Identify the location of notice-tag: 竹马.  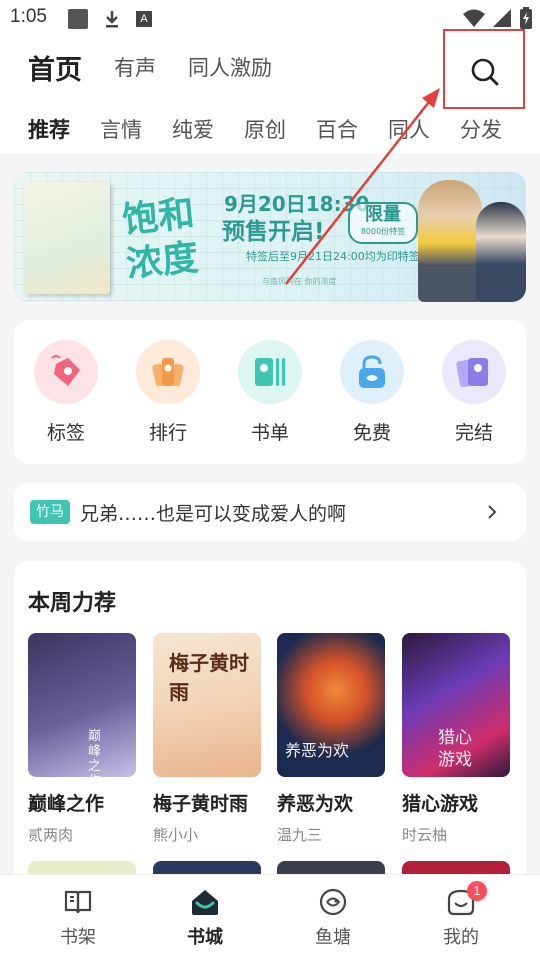
(50, 512).